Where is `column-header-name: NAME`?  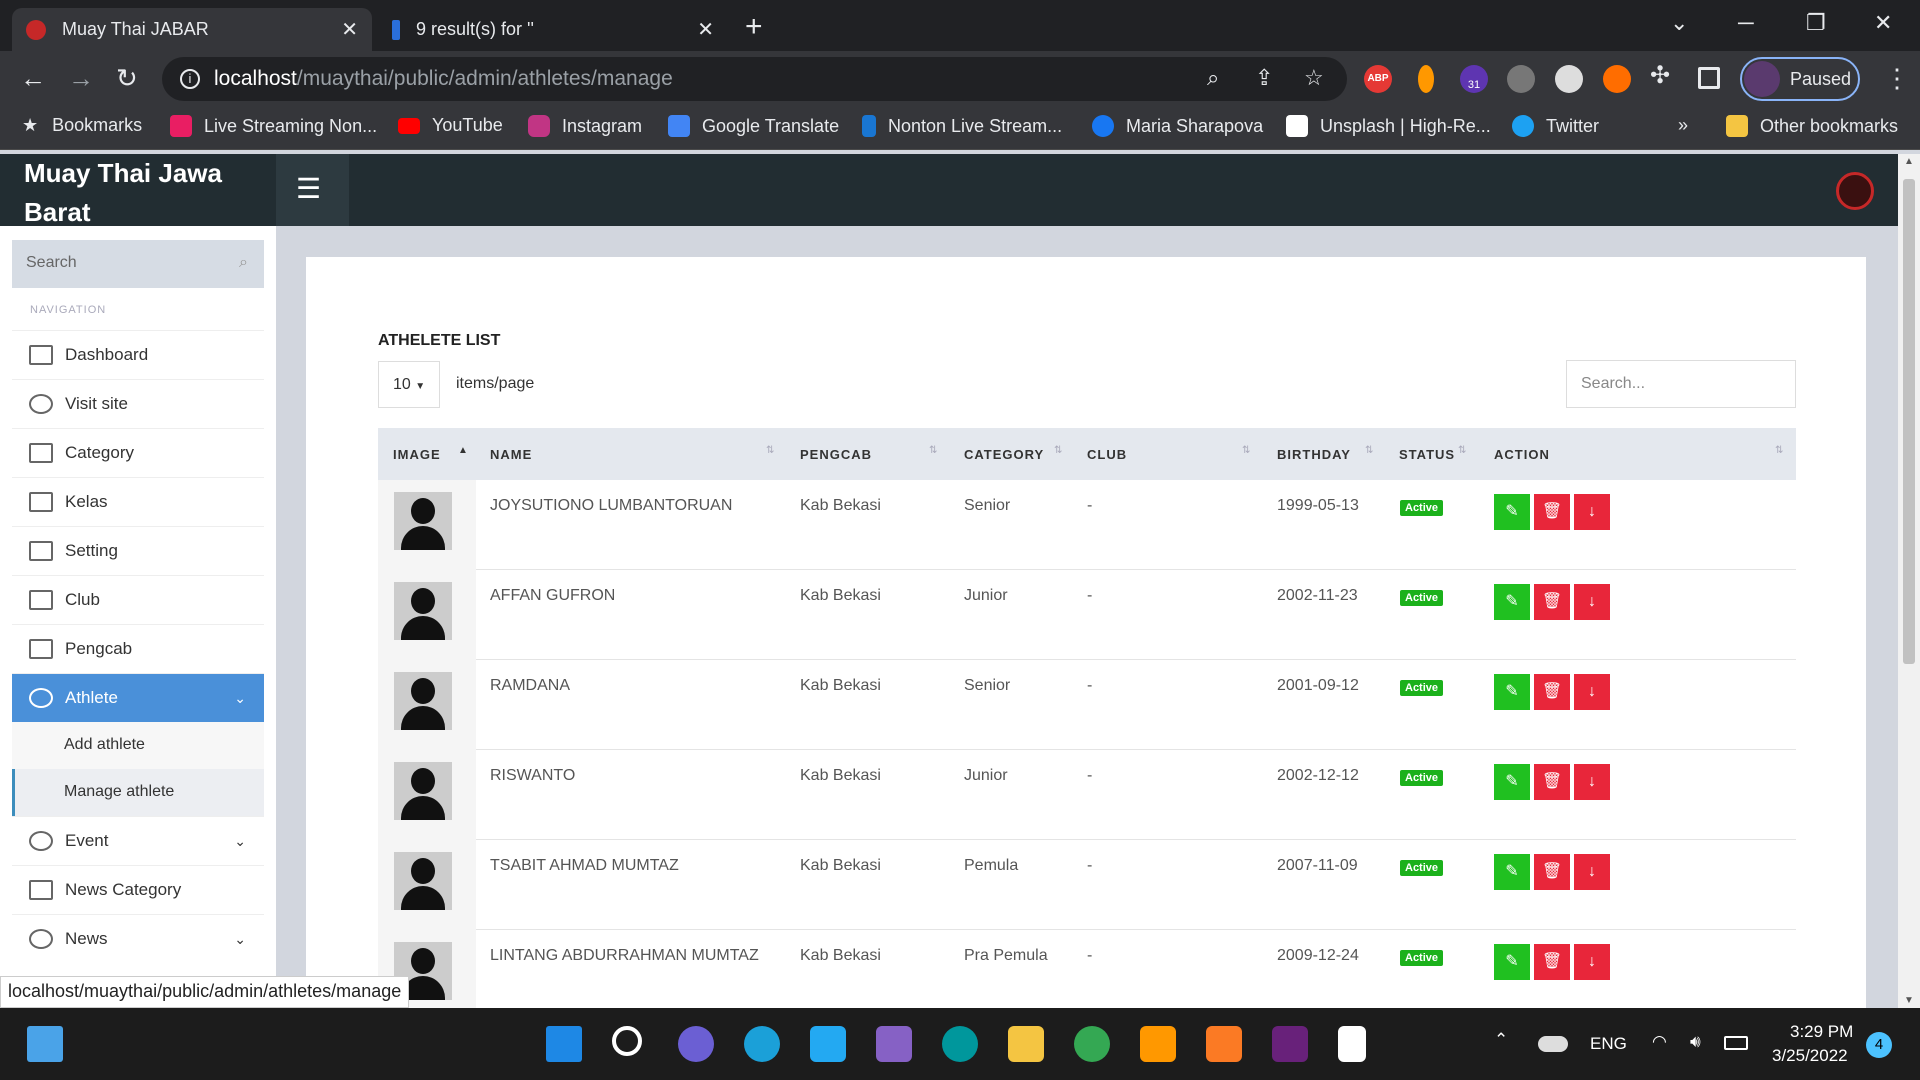 column-header-name: NAME is located at coordinates (511, 454).